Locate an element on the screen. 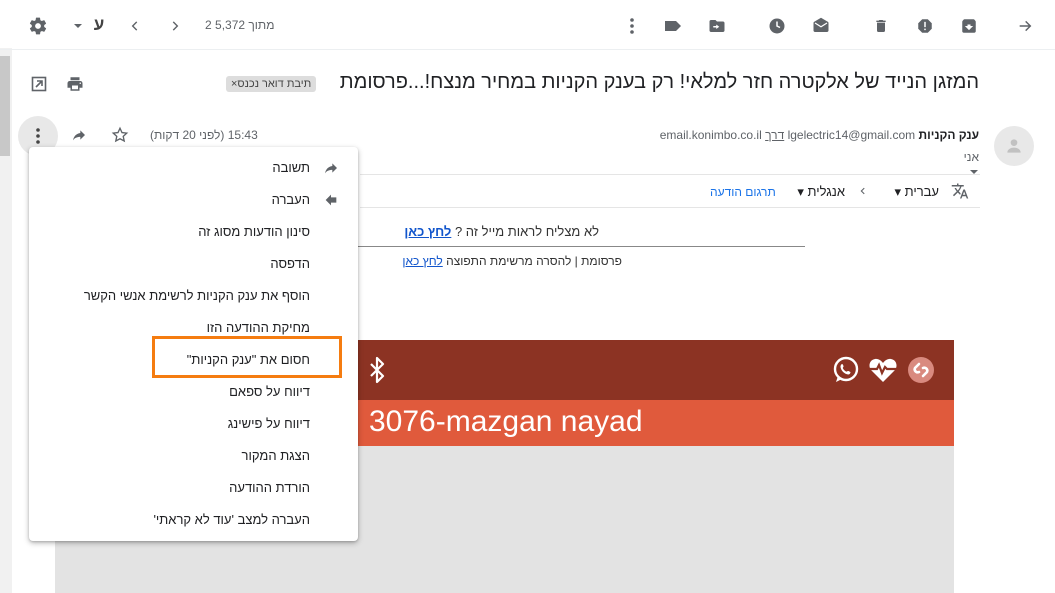  recipient-line: אני is located at coordinates (971, 163).